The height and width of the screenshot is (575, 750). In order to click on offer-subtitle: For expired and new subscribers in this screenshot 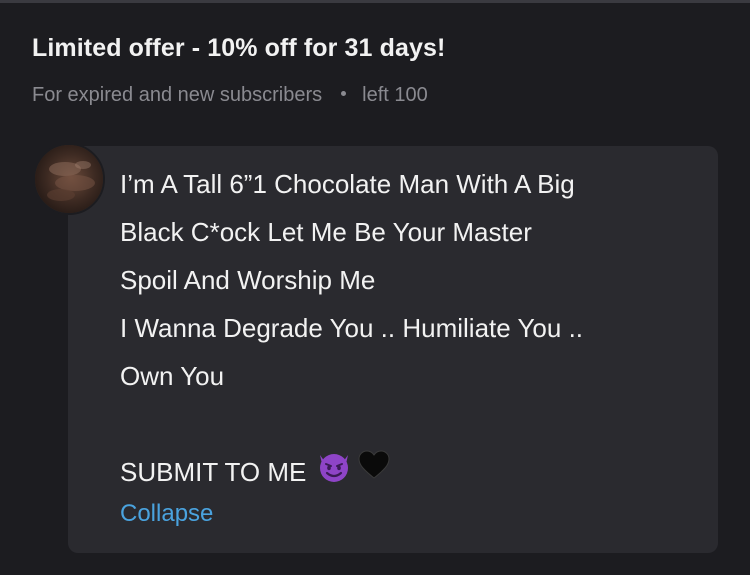, I will do `click(177, 95)`.